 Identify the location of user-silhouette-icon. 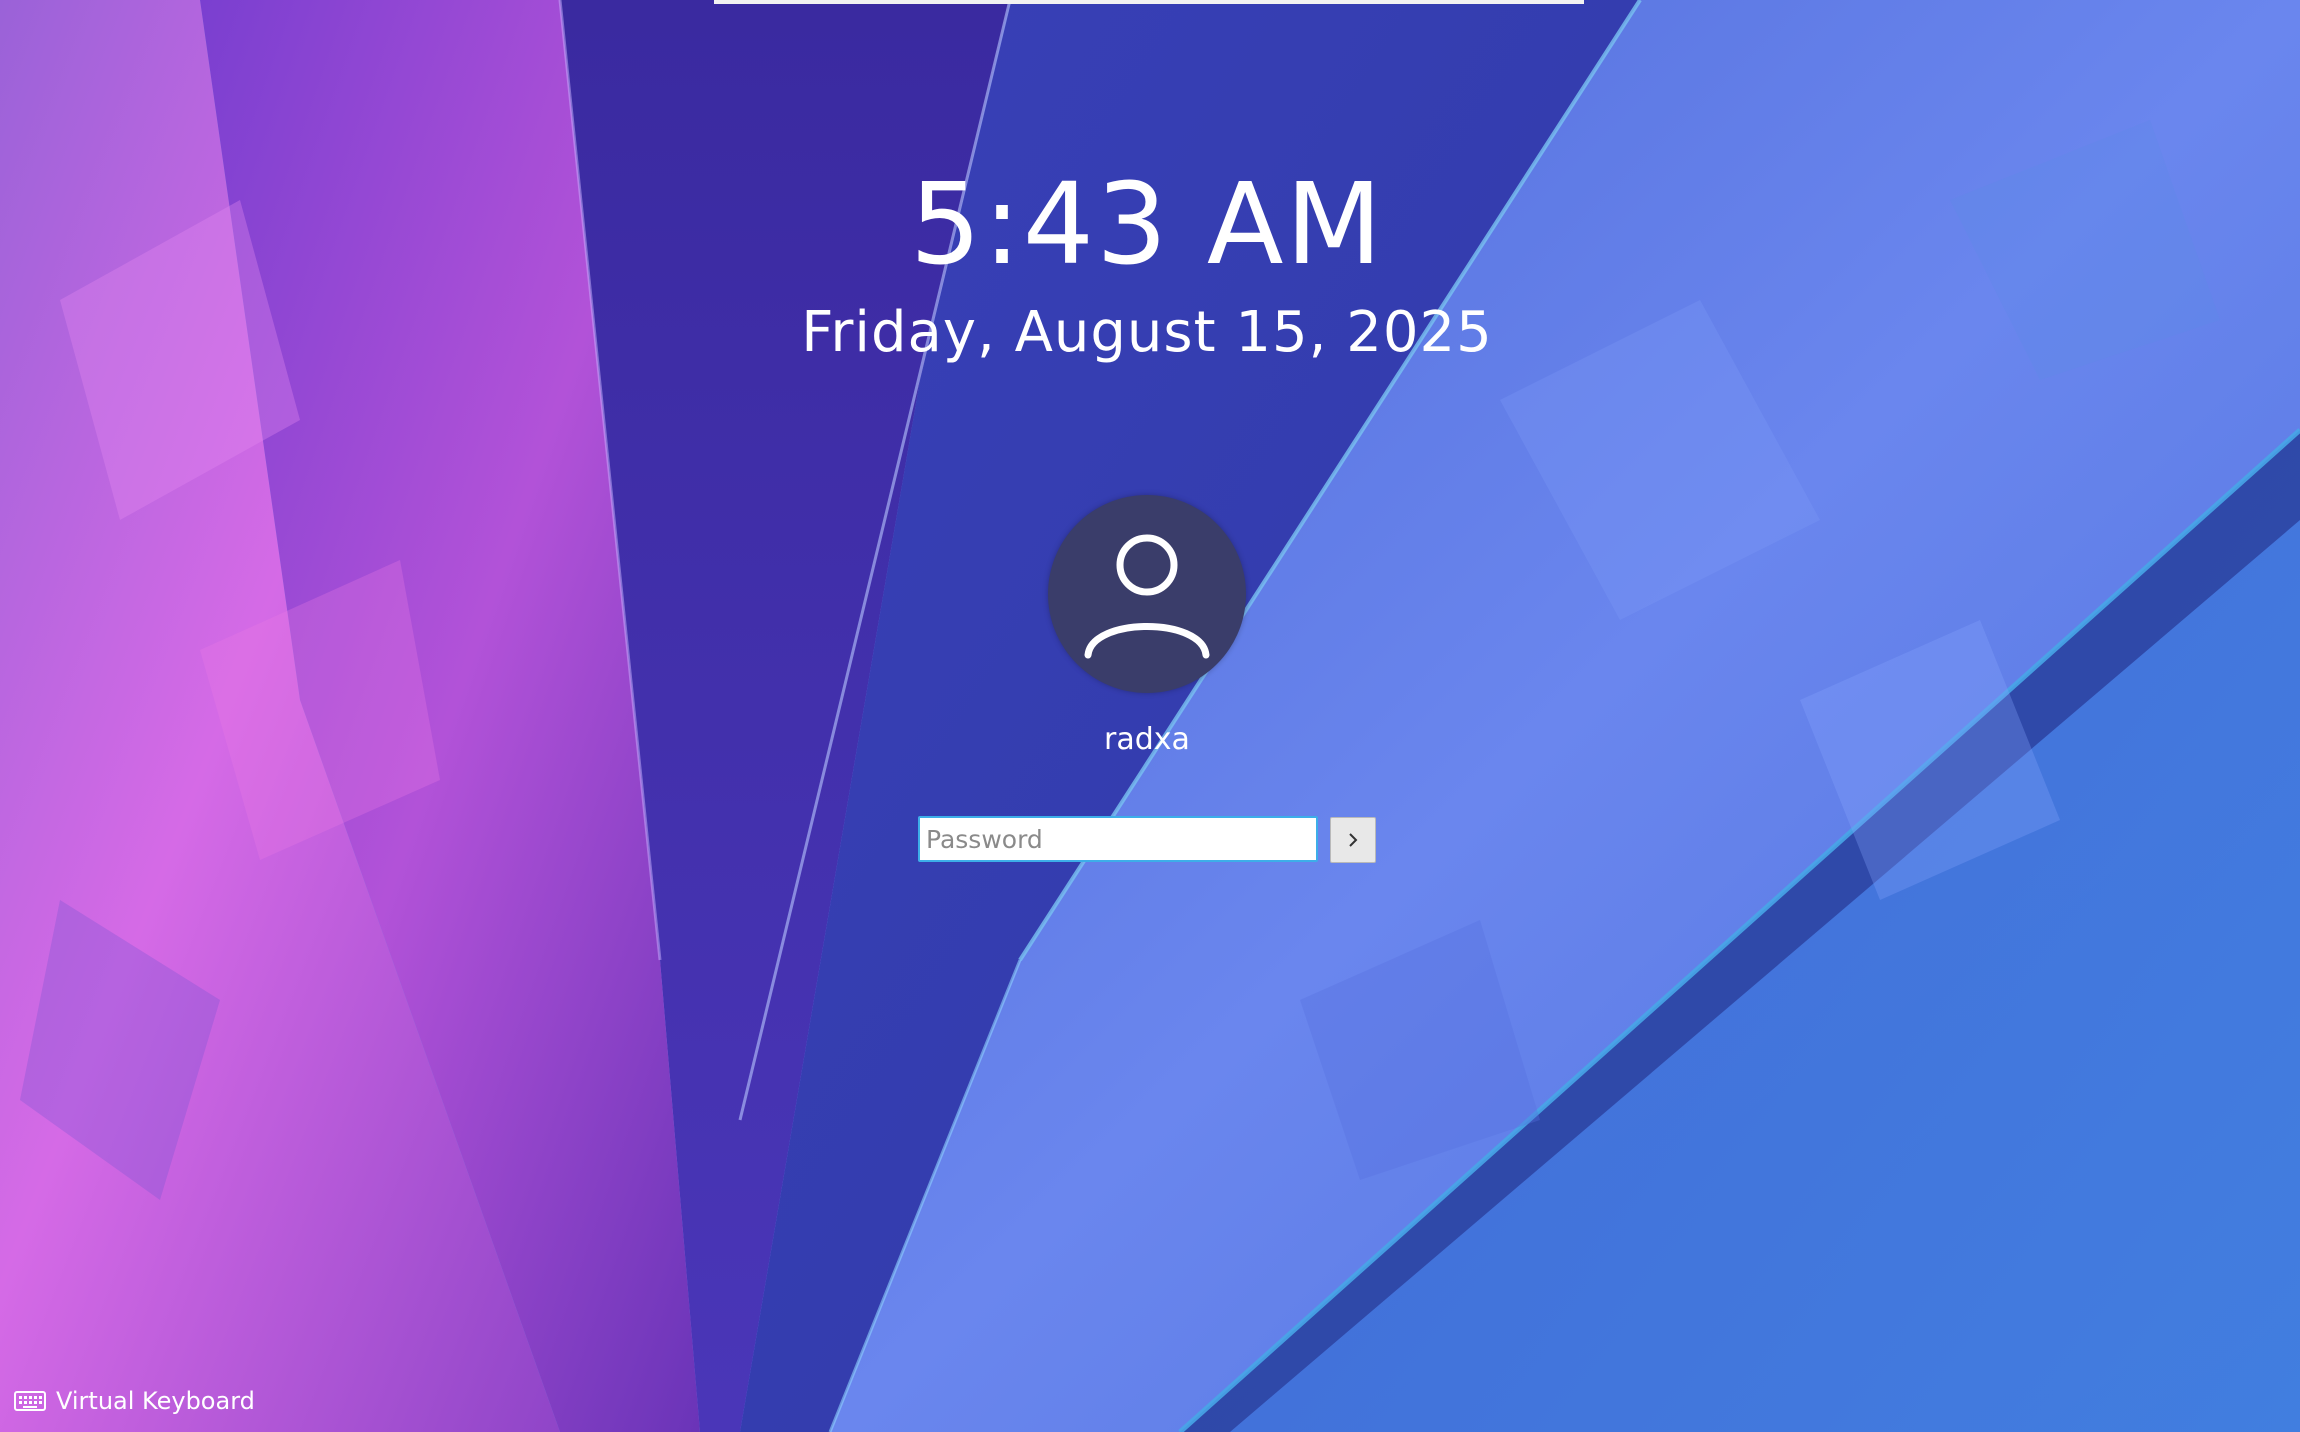
(1147, 596).